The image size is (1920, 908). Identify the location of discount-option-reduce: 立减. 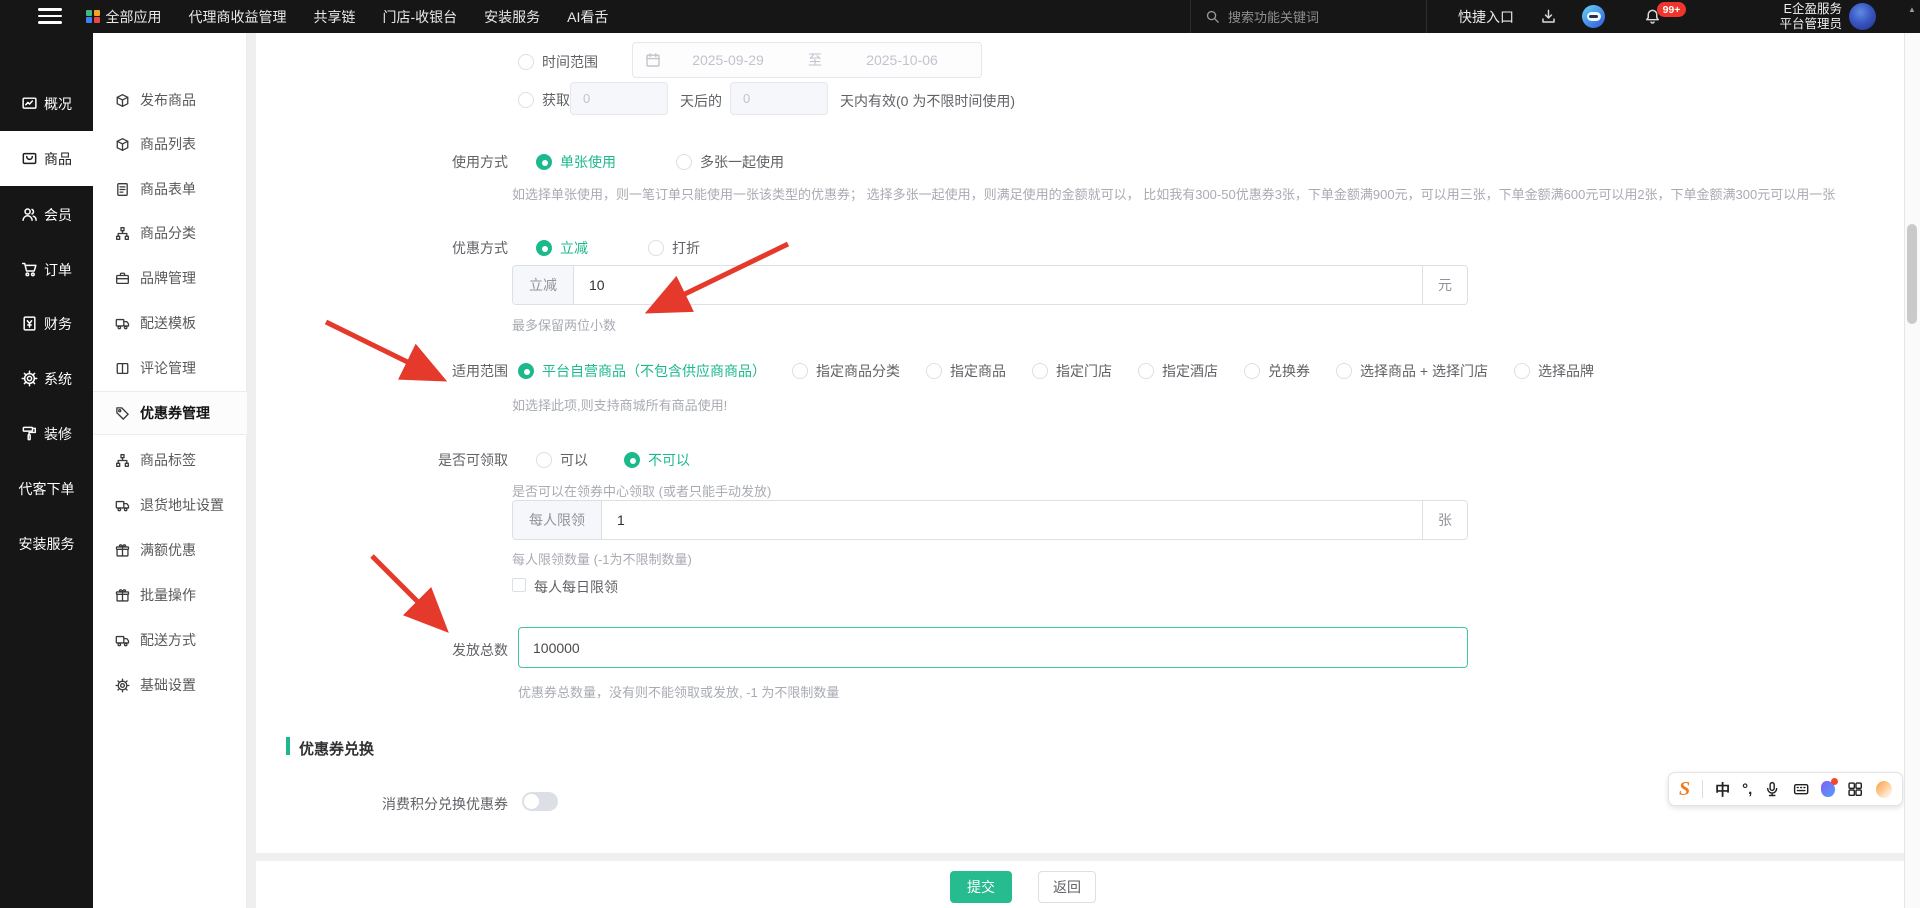
(562, 248).